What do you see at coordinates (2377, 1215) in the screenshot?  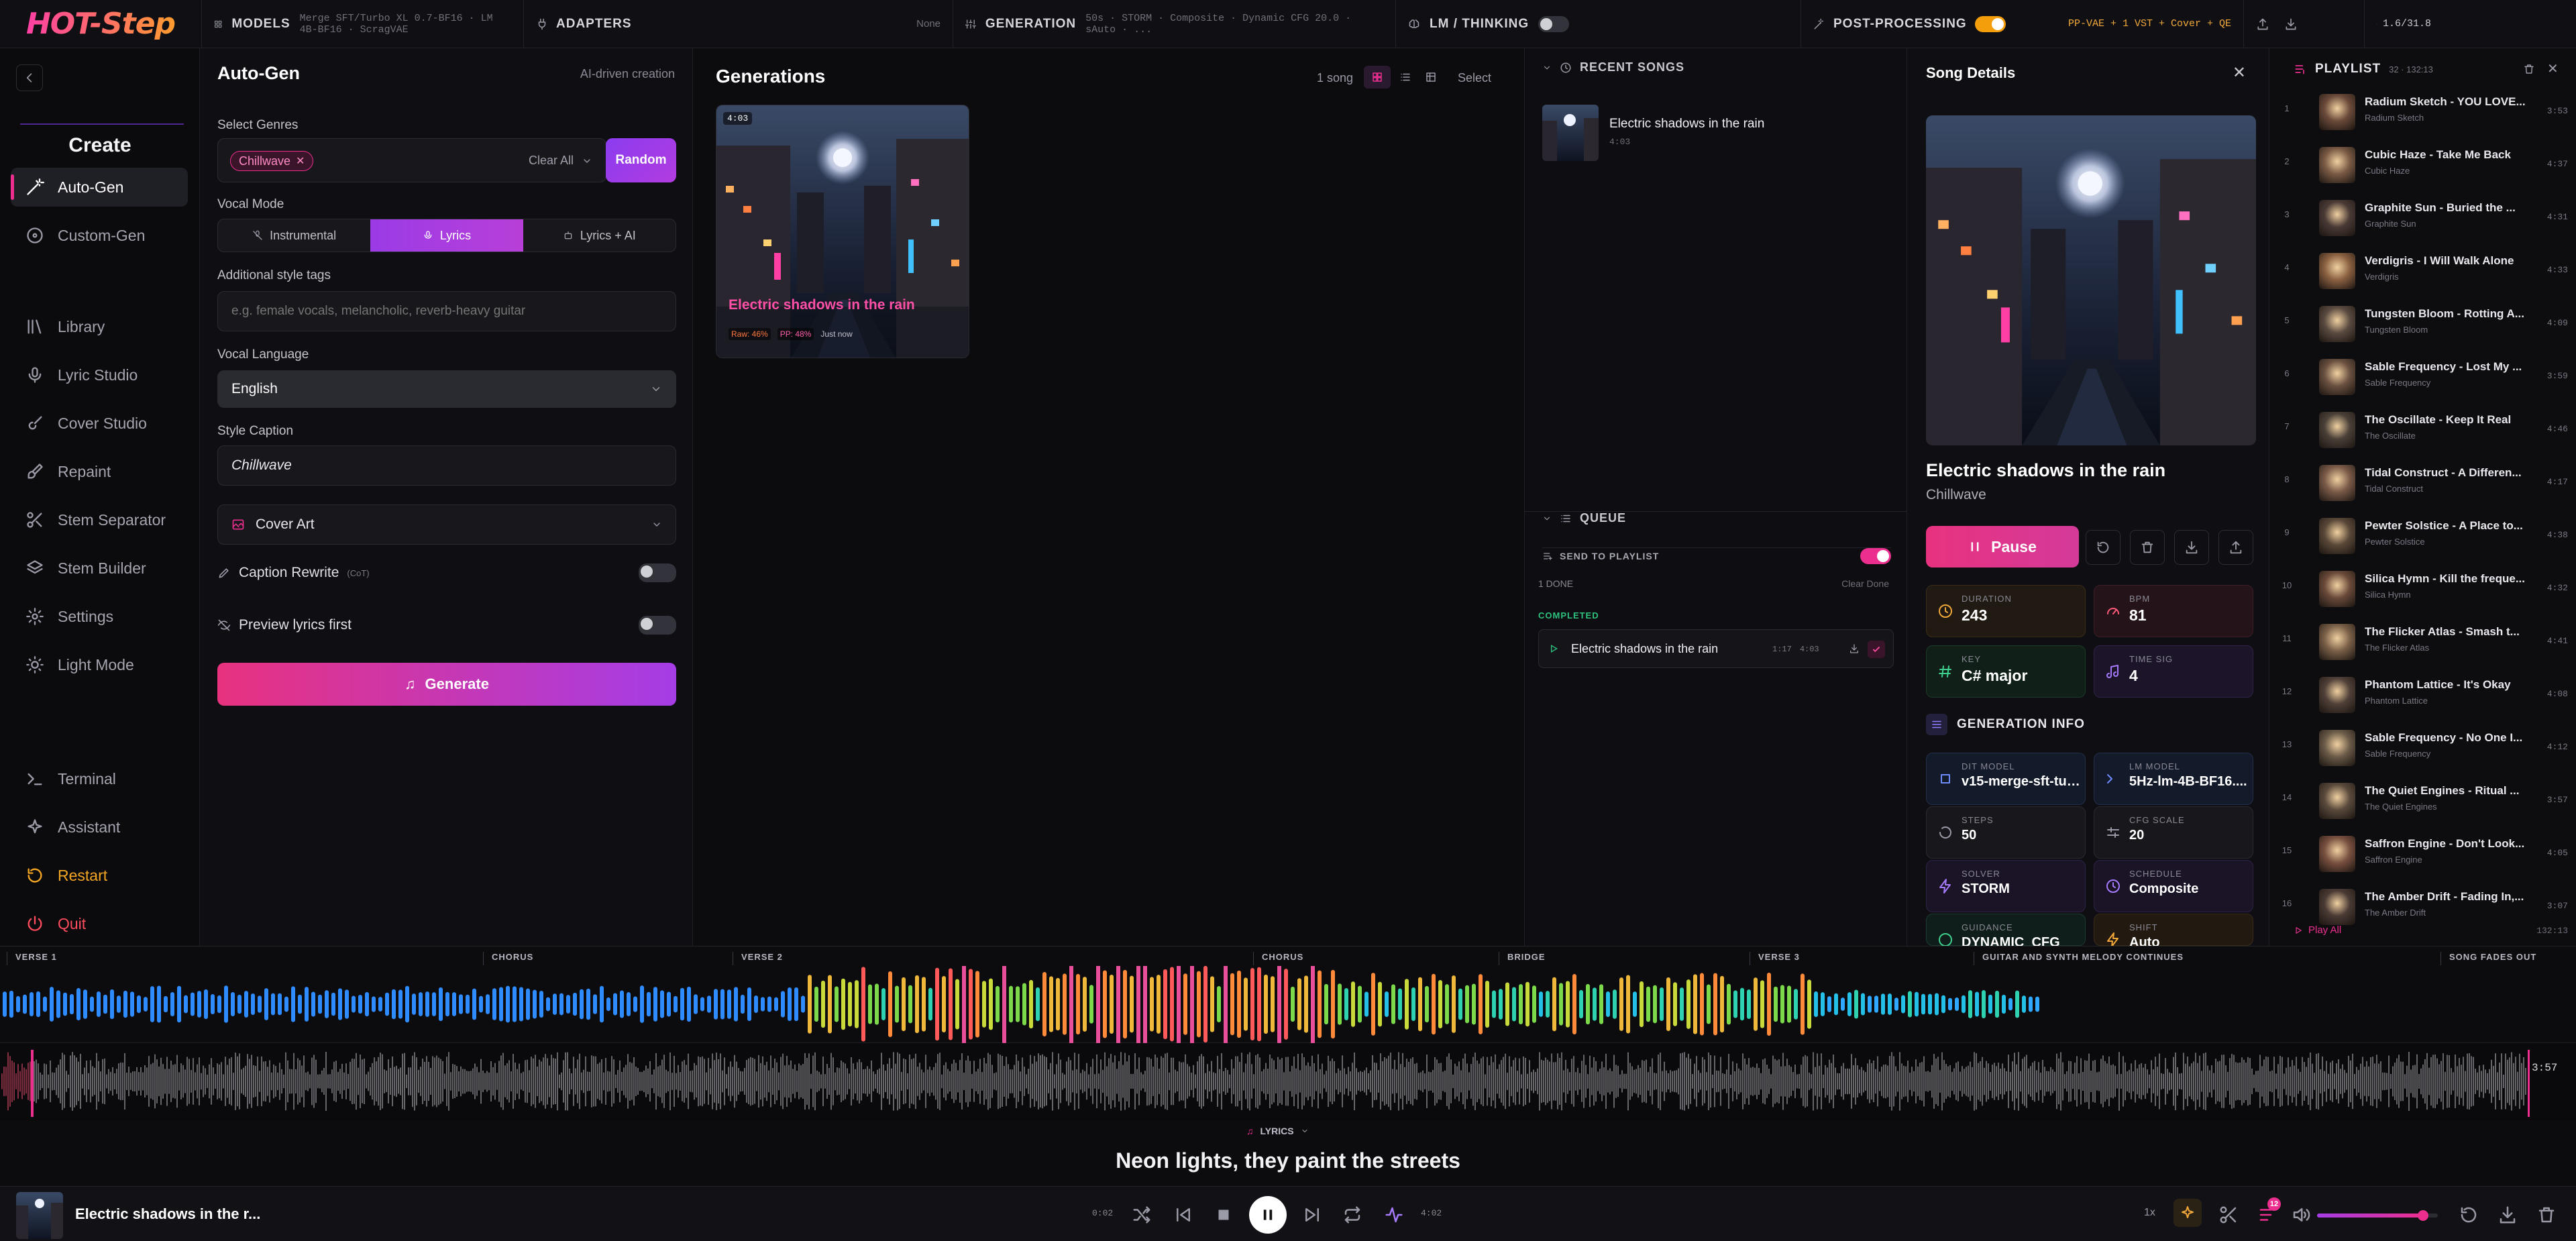 I see `volume-slider` at bounding box center [2377, 1215].